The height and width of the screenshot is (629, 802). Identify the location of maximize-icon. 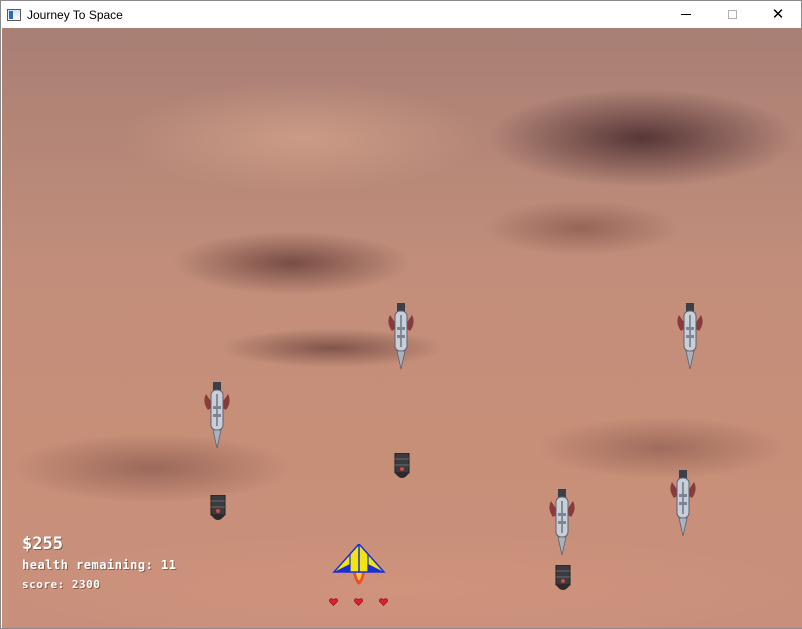
(732, 14).